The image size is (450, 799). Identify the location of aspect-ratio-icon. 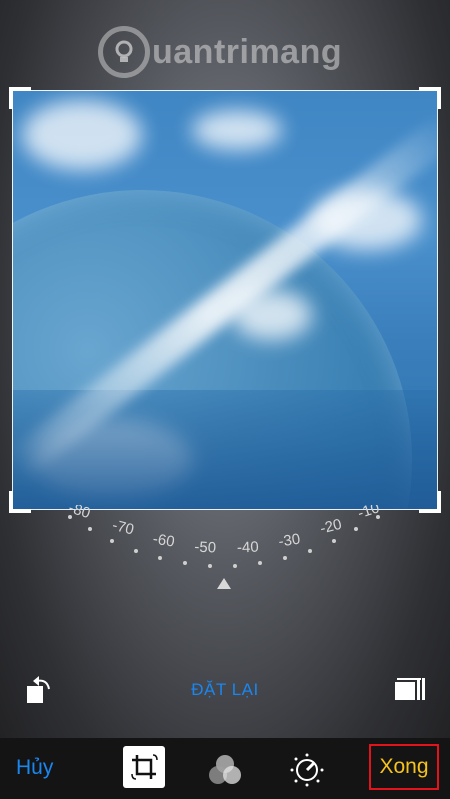
(410, 689).